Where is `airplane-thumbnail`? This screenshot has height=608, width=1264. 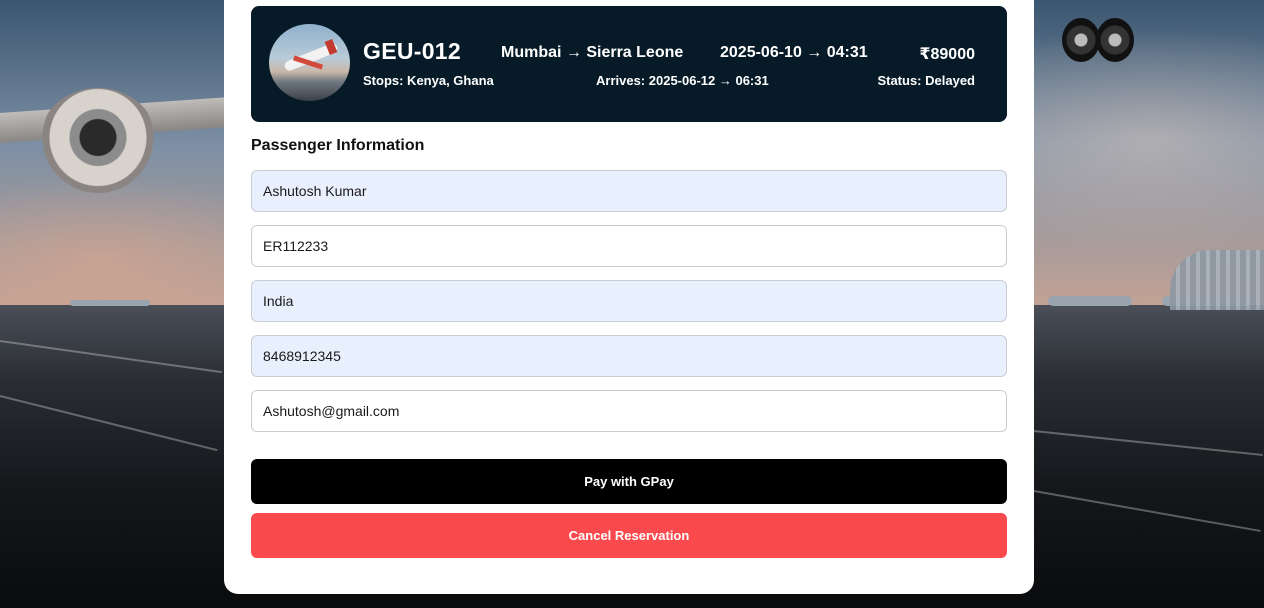
airplane-thumbnail is located at coordinates (309, 62).